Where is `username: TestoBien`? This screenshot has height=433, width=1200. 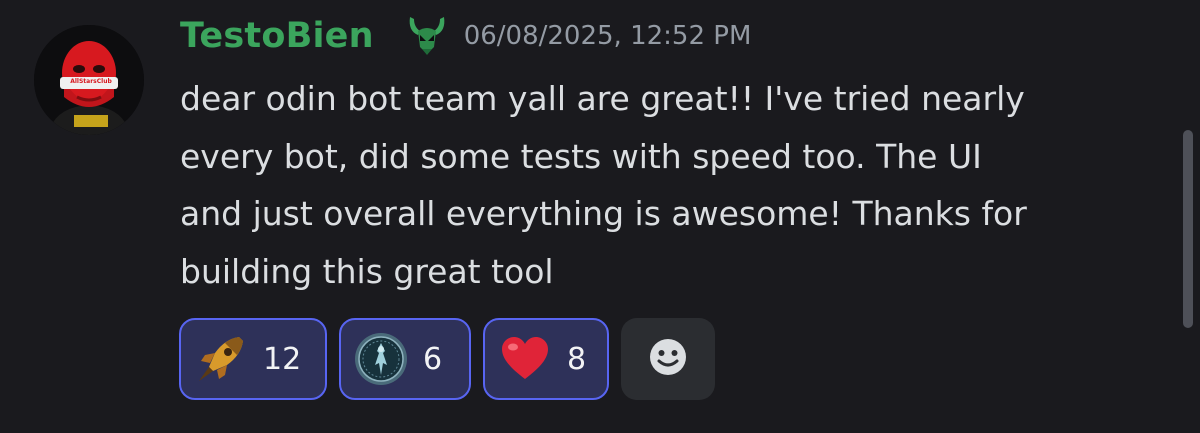
username: TestoBien is located at coordinates (277, 36).